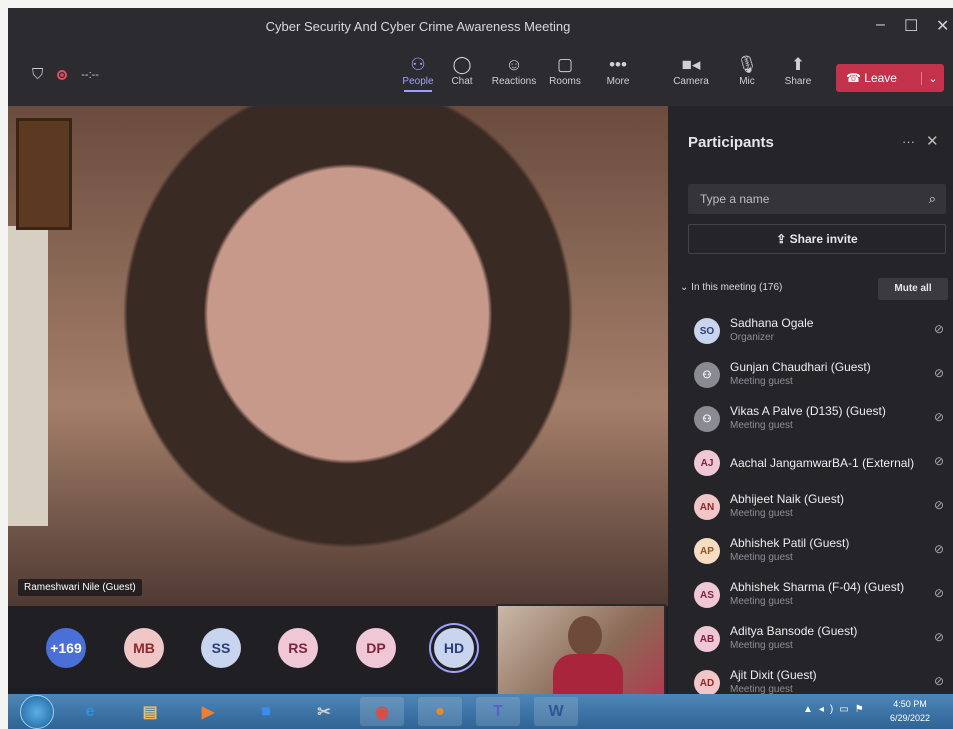 Image resolution: width=953 pixels, height=729 pixels. I want to click on list-item: AJ Aachal JangamwarBA-1 (External) ⊘, so click(810, 464).